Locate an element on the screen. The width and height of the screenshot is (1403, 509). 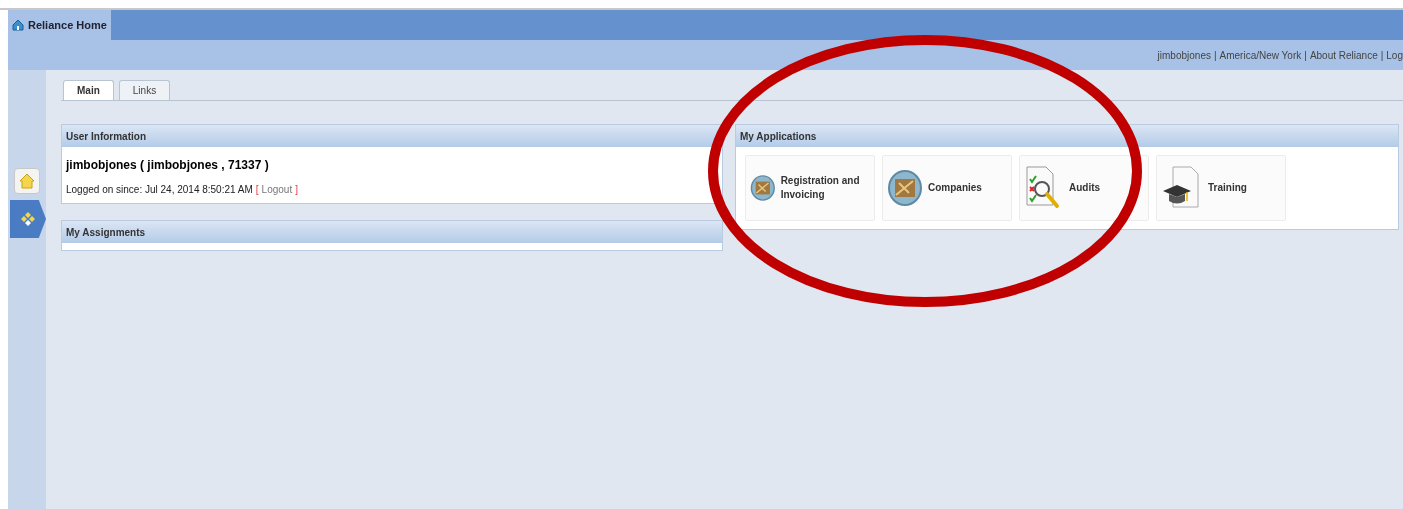
panel-header: My Applications is located at coordinates (1067, 136).